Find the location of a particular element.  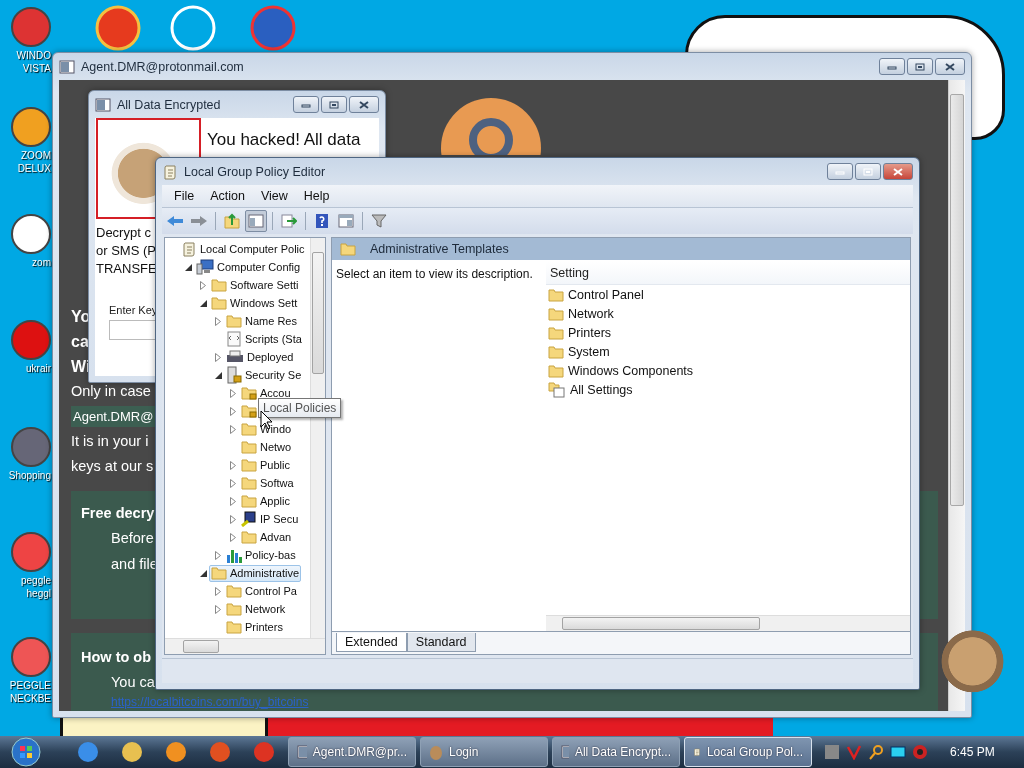

close-icon is located at coordinates (950, 66).